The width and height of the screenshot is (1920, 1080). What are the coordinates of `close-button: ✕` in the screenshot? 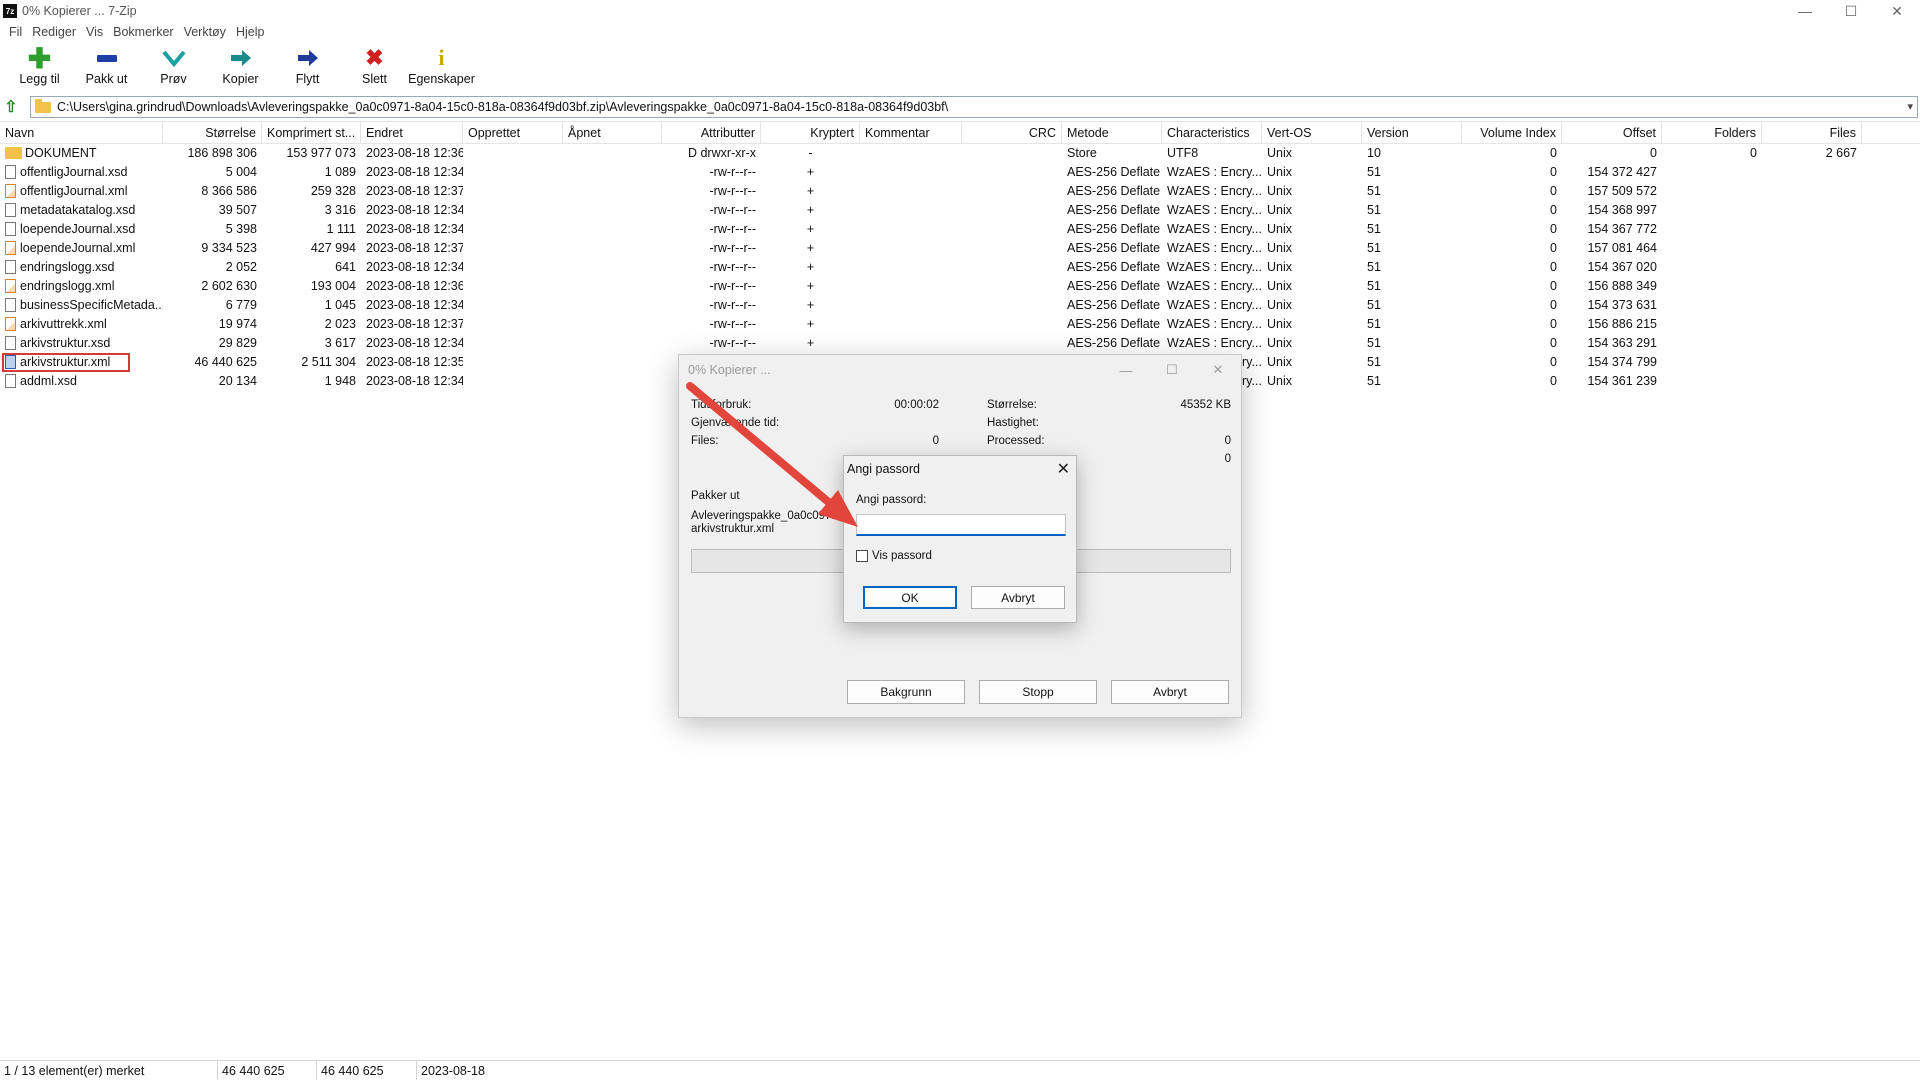 It's located at (1897, 11).